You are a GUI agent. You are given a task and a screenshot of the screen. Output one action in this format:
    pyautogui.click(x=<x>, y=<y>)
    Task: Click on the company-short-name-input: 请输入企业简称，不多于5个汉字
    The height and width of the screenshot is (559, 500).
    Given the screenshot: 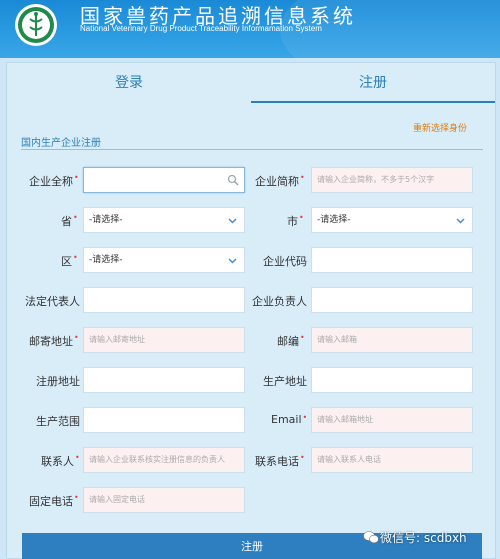 What is the action you would take?
    pyautogui.click(x=392, y=180)
    